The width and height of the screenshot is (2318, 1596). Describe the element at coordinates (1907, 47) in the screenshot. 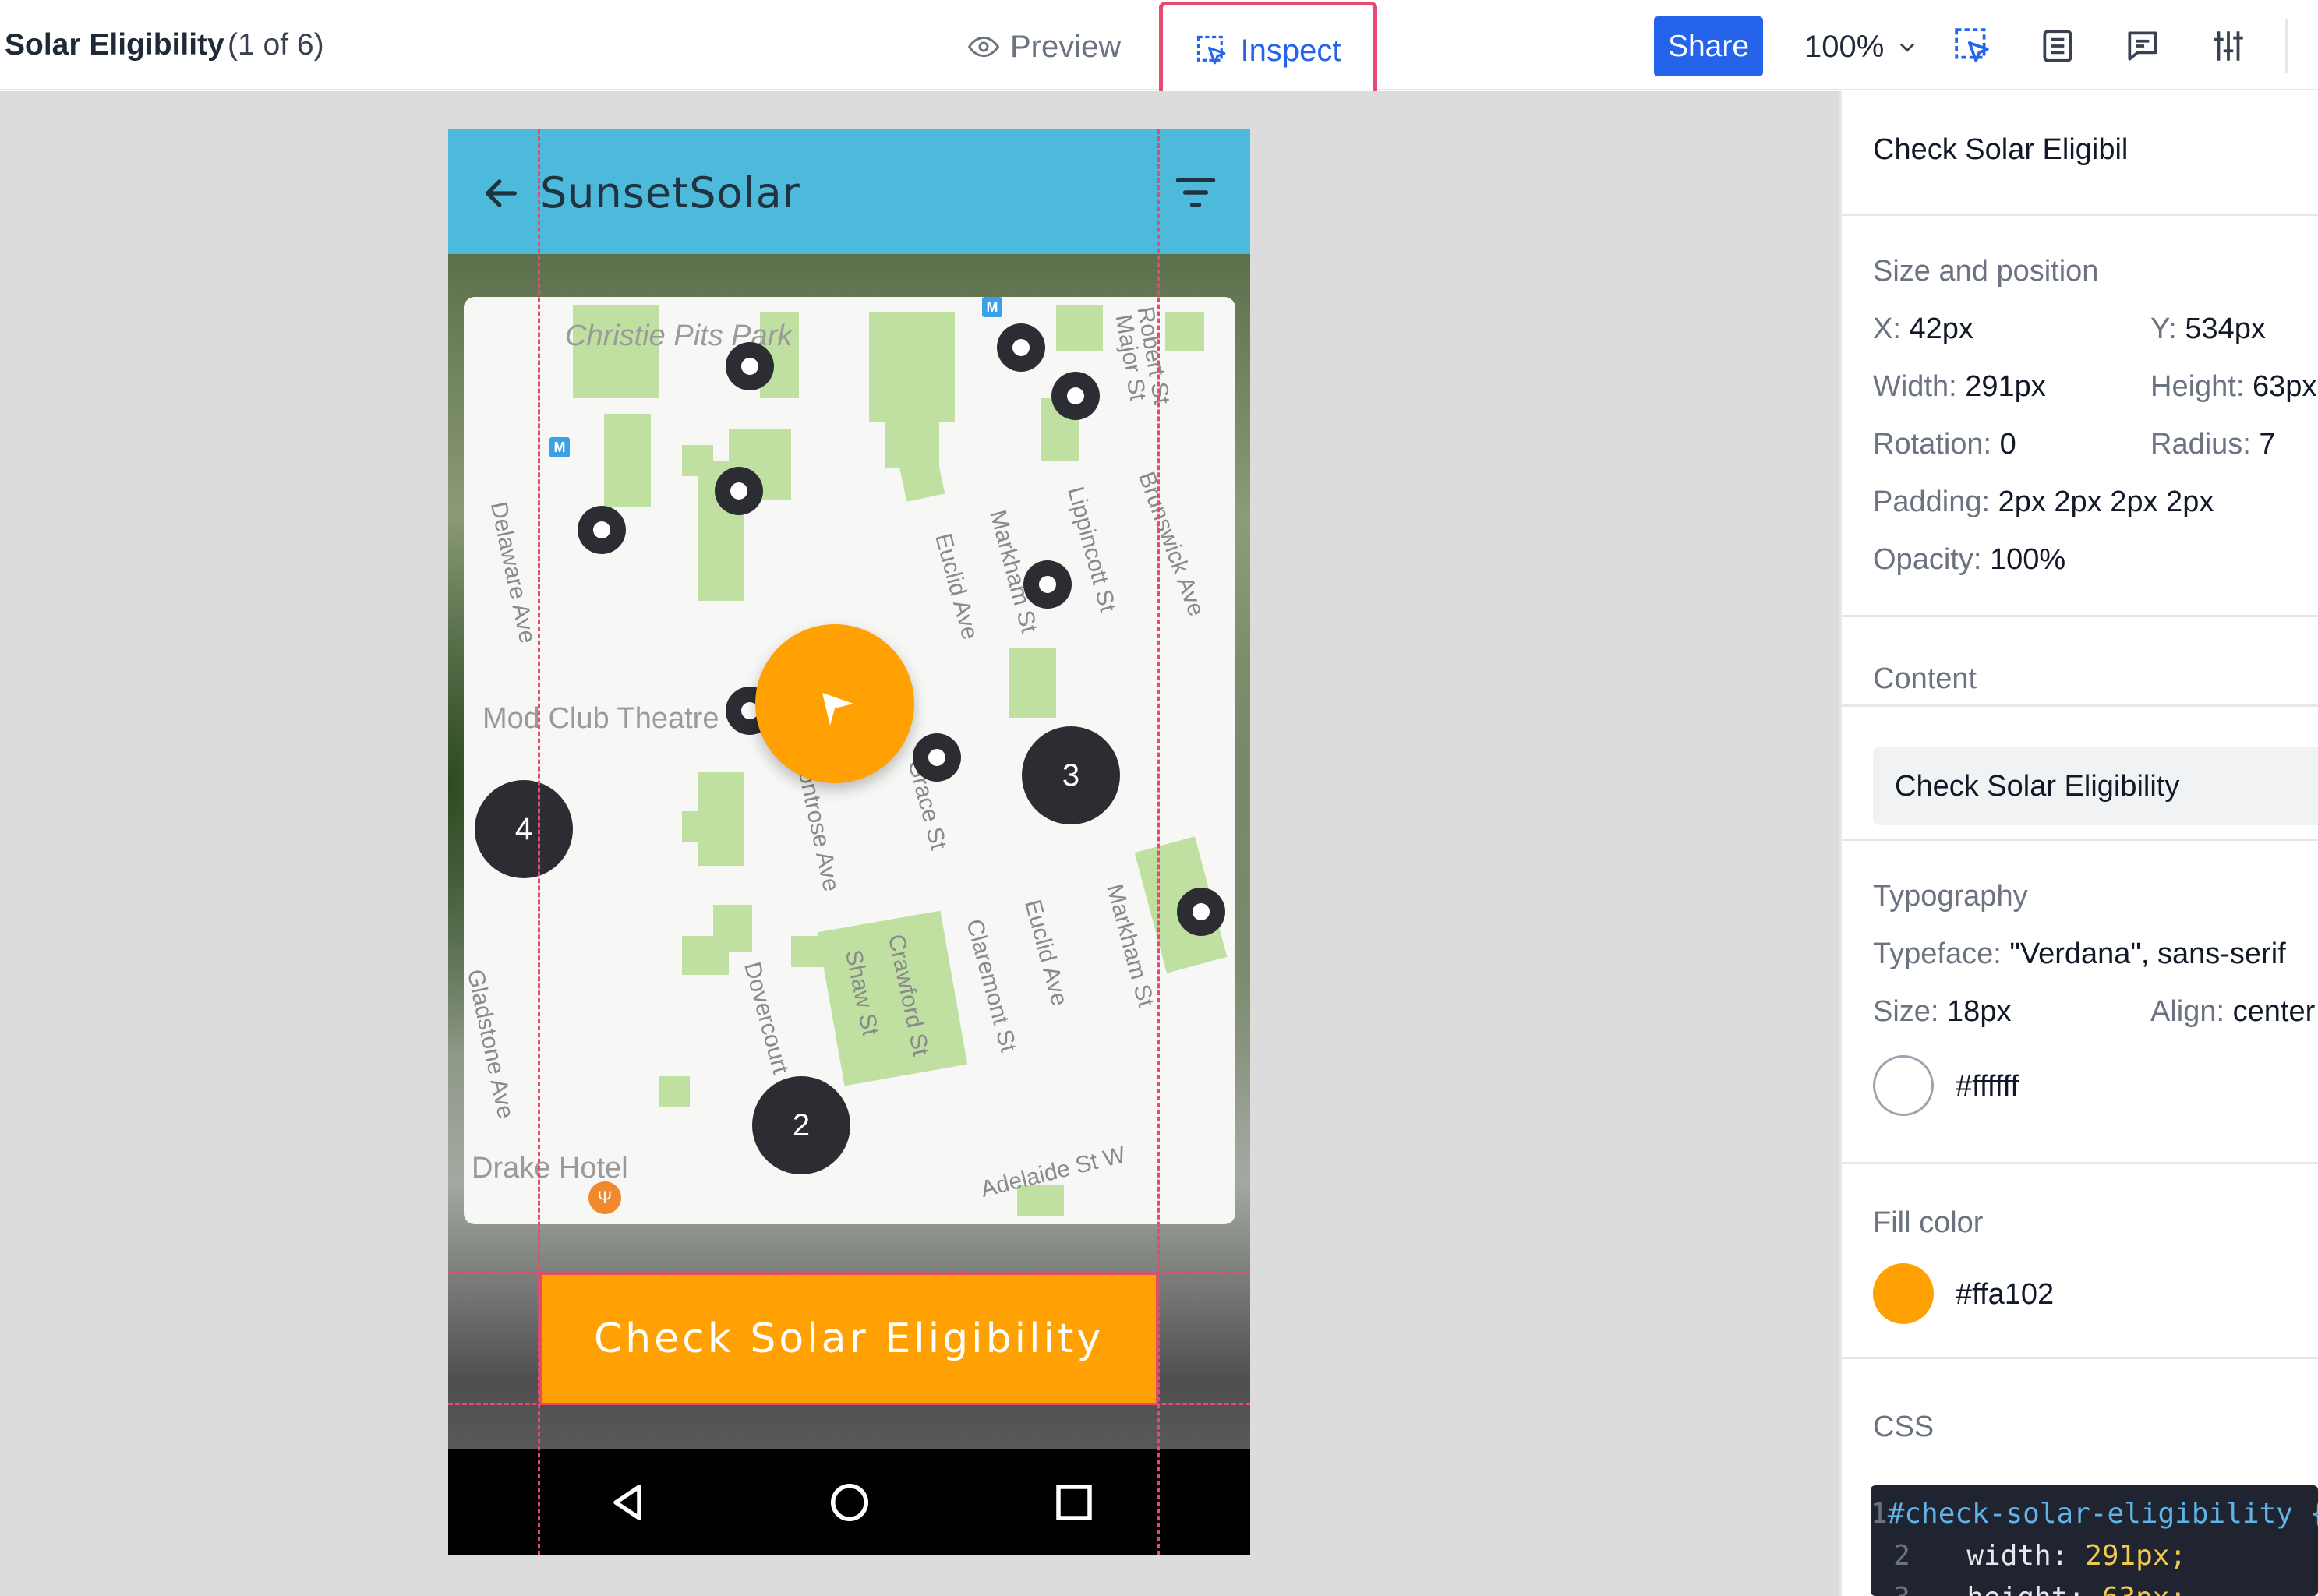

I see `chevron-down-icon` at that location.